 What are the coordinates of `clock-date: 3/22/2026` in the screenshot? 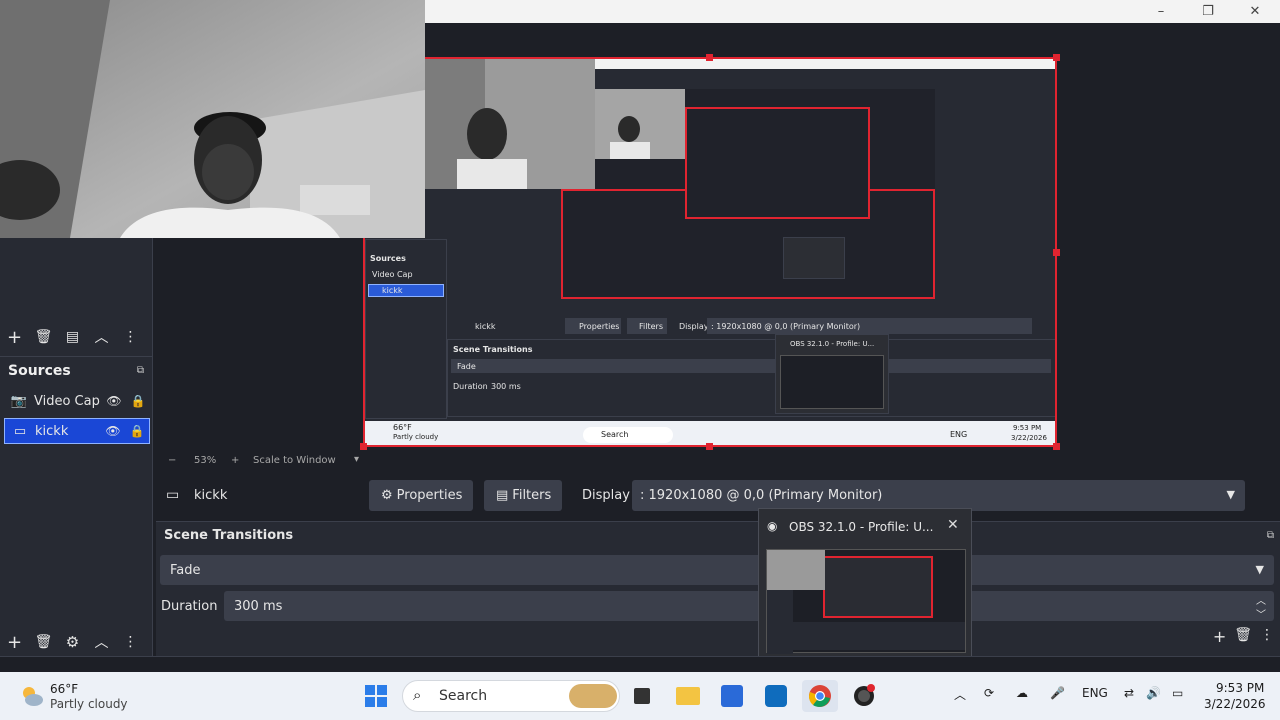 It's located at (1235, 704).